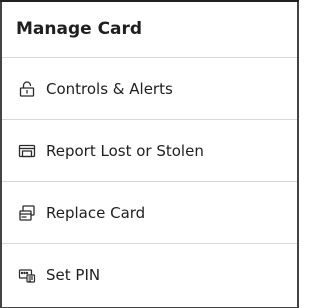  Describe the element at coordinates (27, 89) in the screenshot. I see `lock-icon` at that location.